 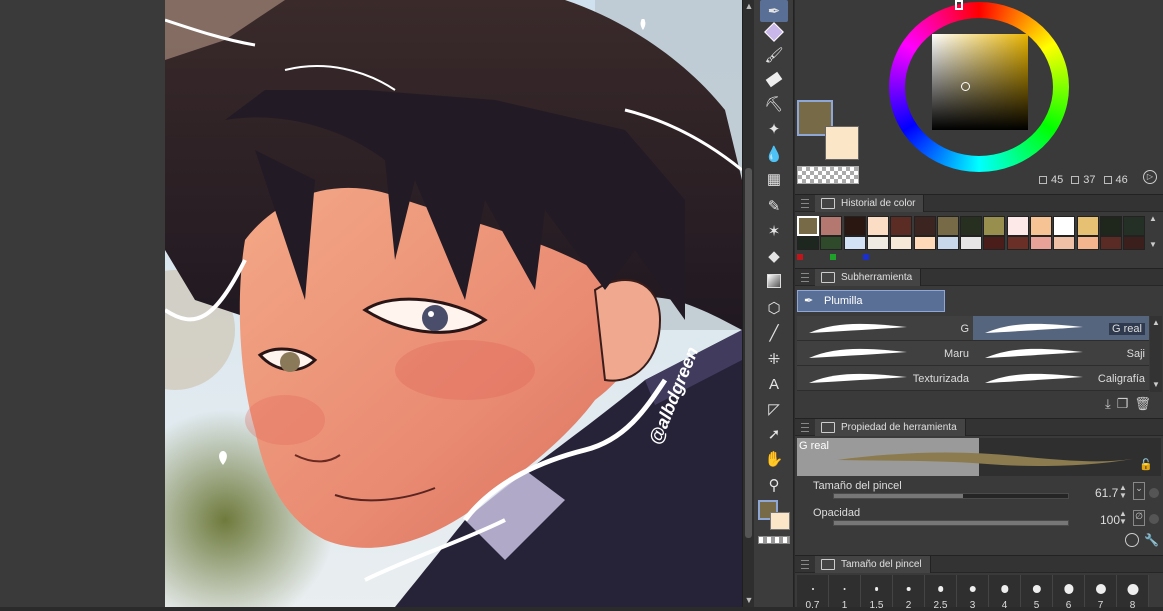 I want to click on brush-size-value: 61.7, so click(x=1106, y=493).